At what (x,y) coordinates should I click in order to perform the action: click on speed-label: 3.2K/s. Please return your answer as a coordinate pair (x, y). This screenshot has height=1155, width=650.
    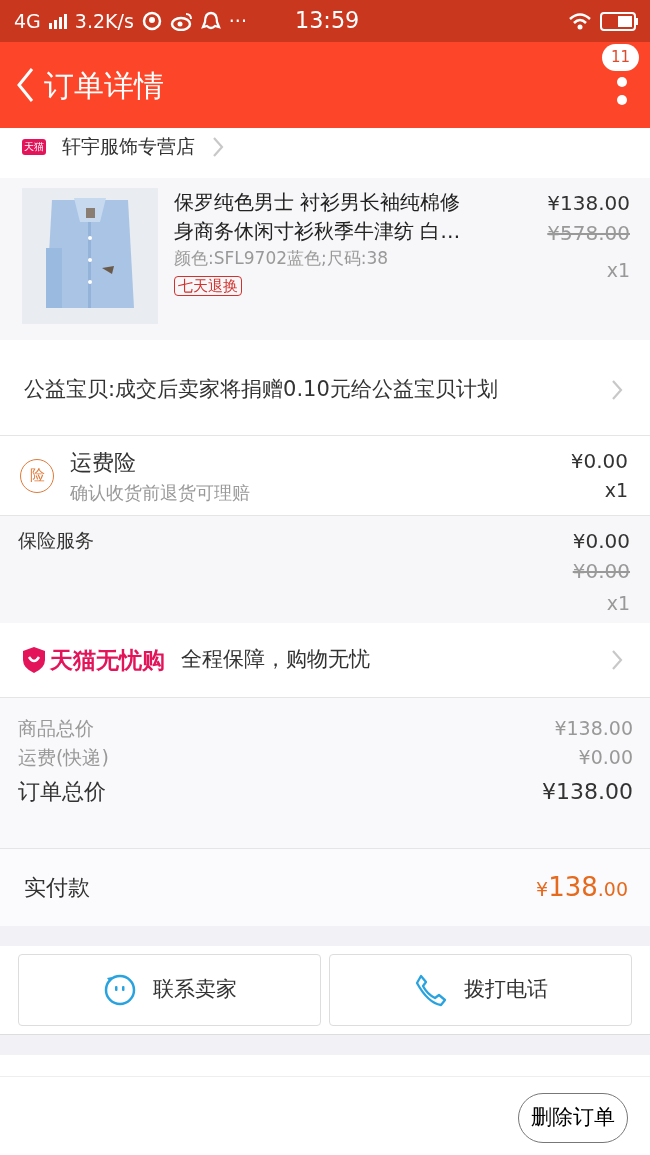
    Looking at the image, I should click on (104, 21).